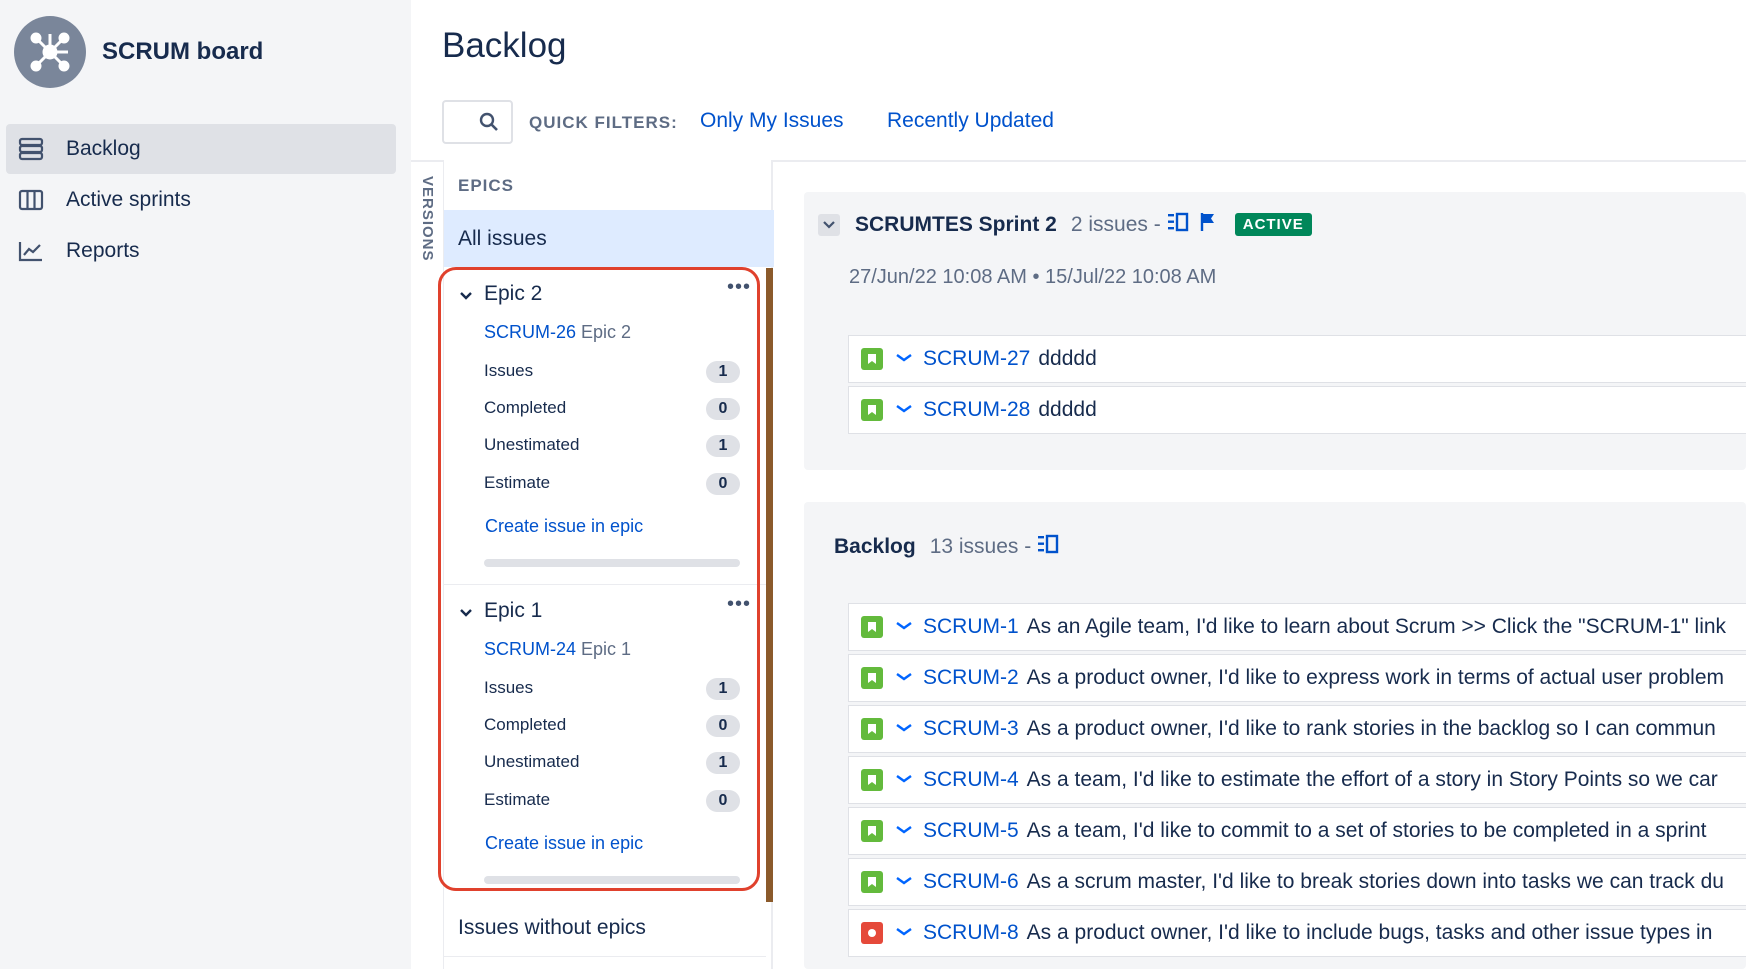 The height and width of the screenshot is (969, 1746). I want to click on filter-only-my-issues: Only My Issues, so click(772, 121).